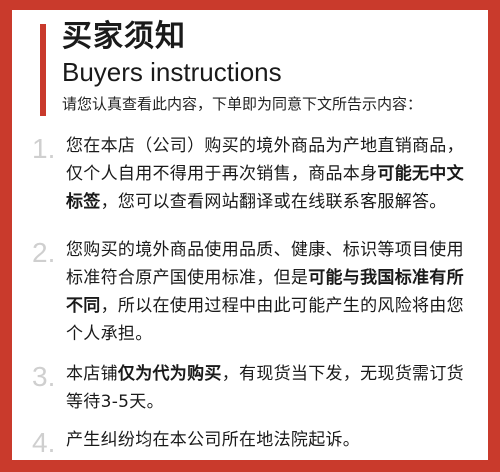 This screenshot has height=472, width=500. Describe the element at coordinates (265, 320) in the screenshot. I see `item-text-part: ，所以在使用过程中由此可能产生的风险将由您个人承担。` at that location.